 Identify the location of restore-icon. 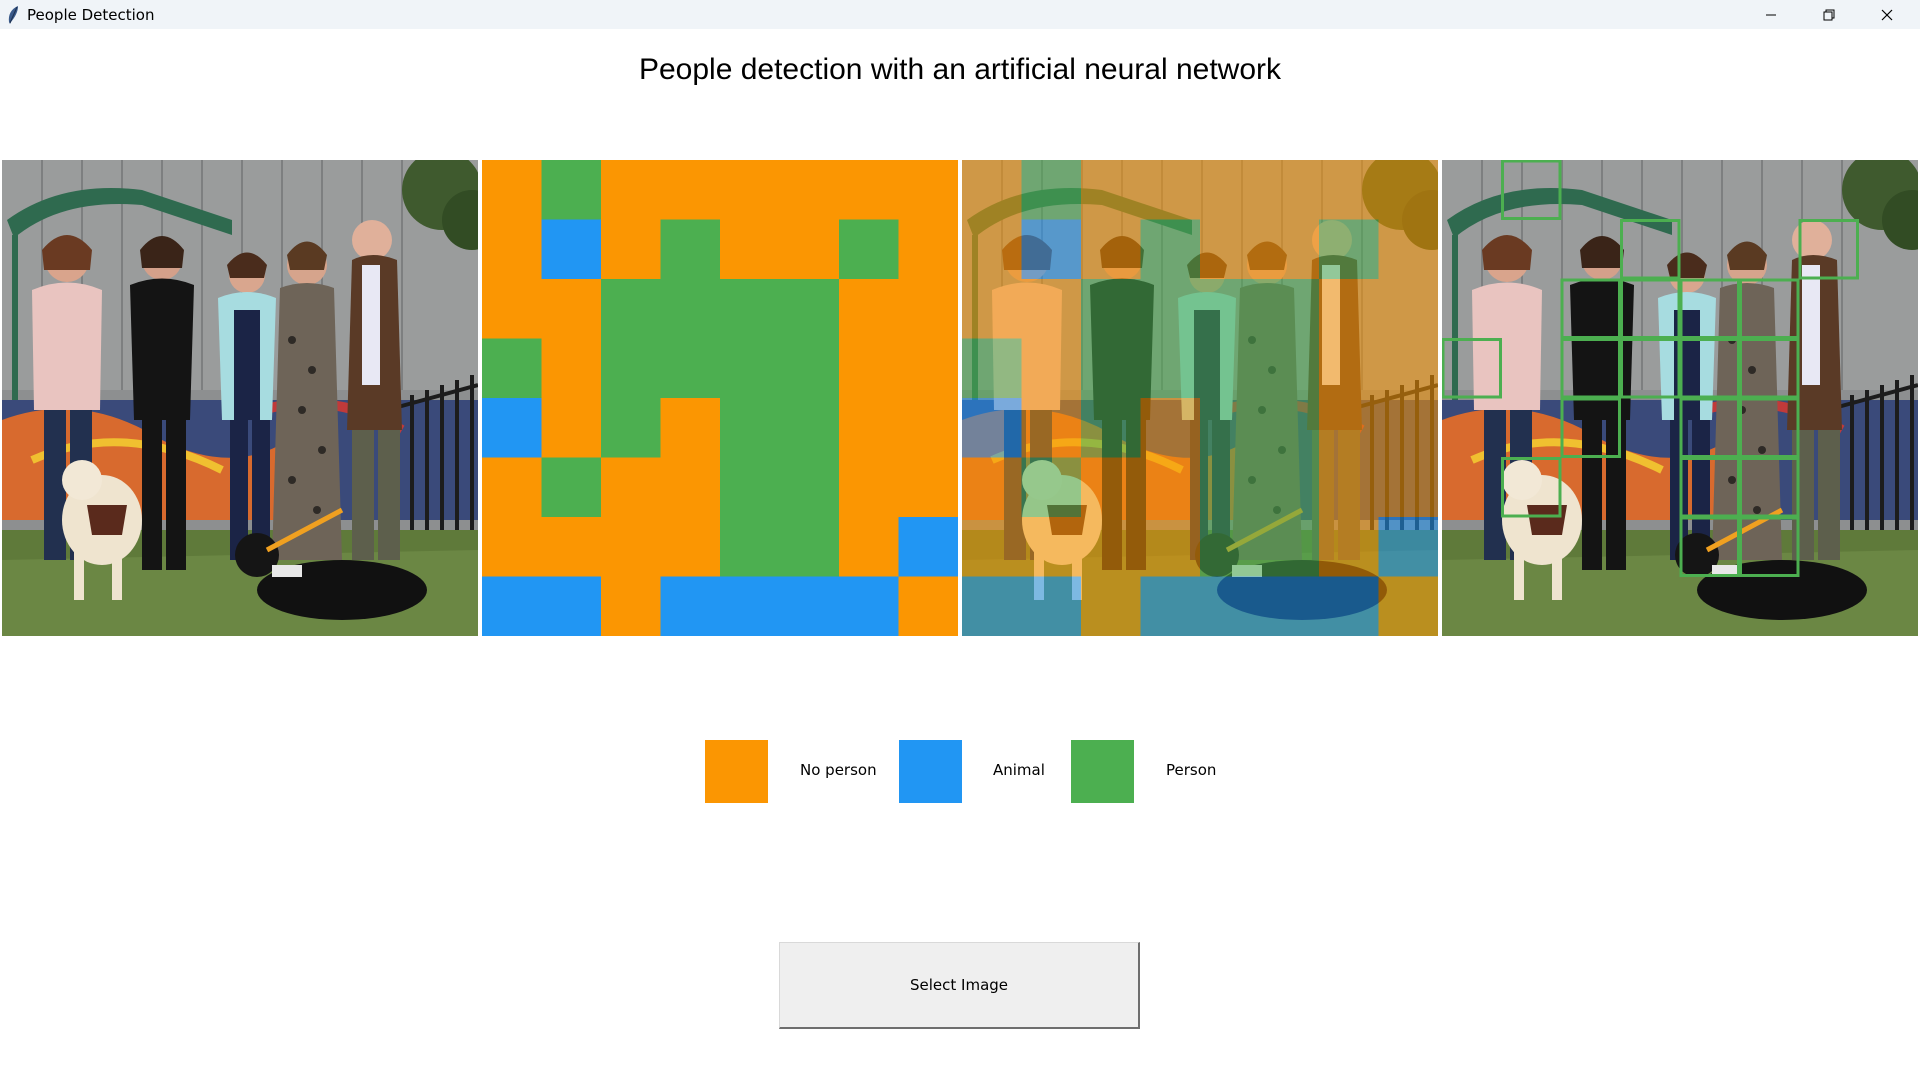
(1829, 15).